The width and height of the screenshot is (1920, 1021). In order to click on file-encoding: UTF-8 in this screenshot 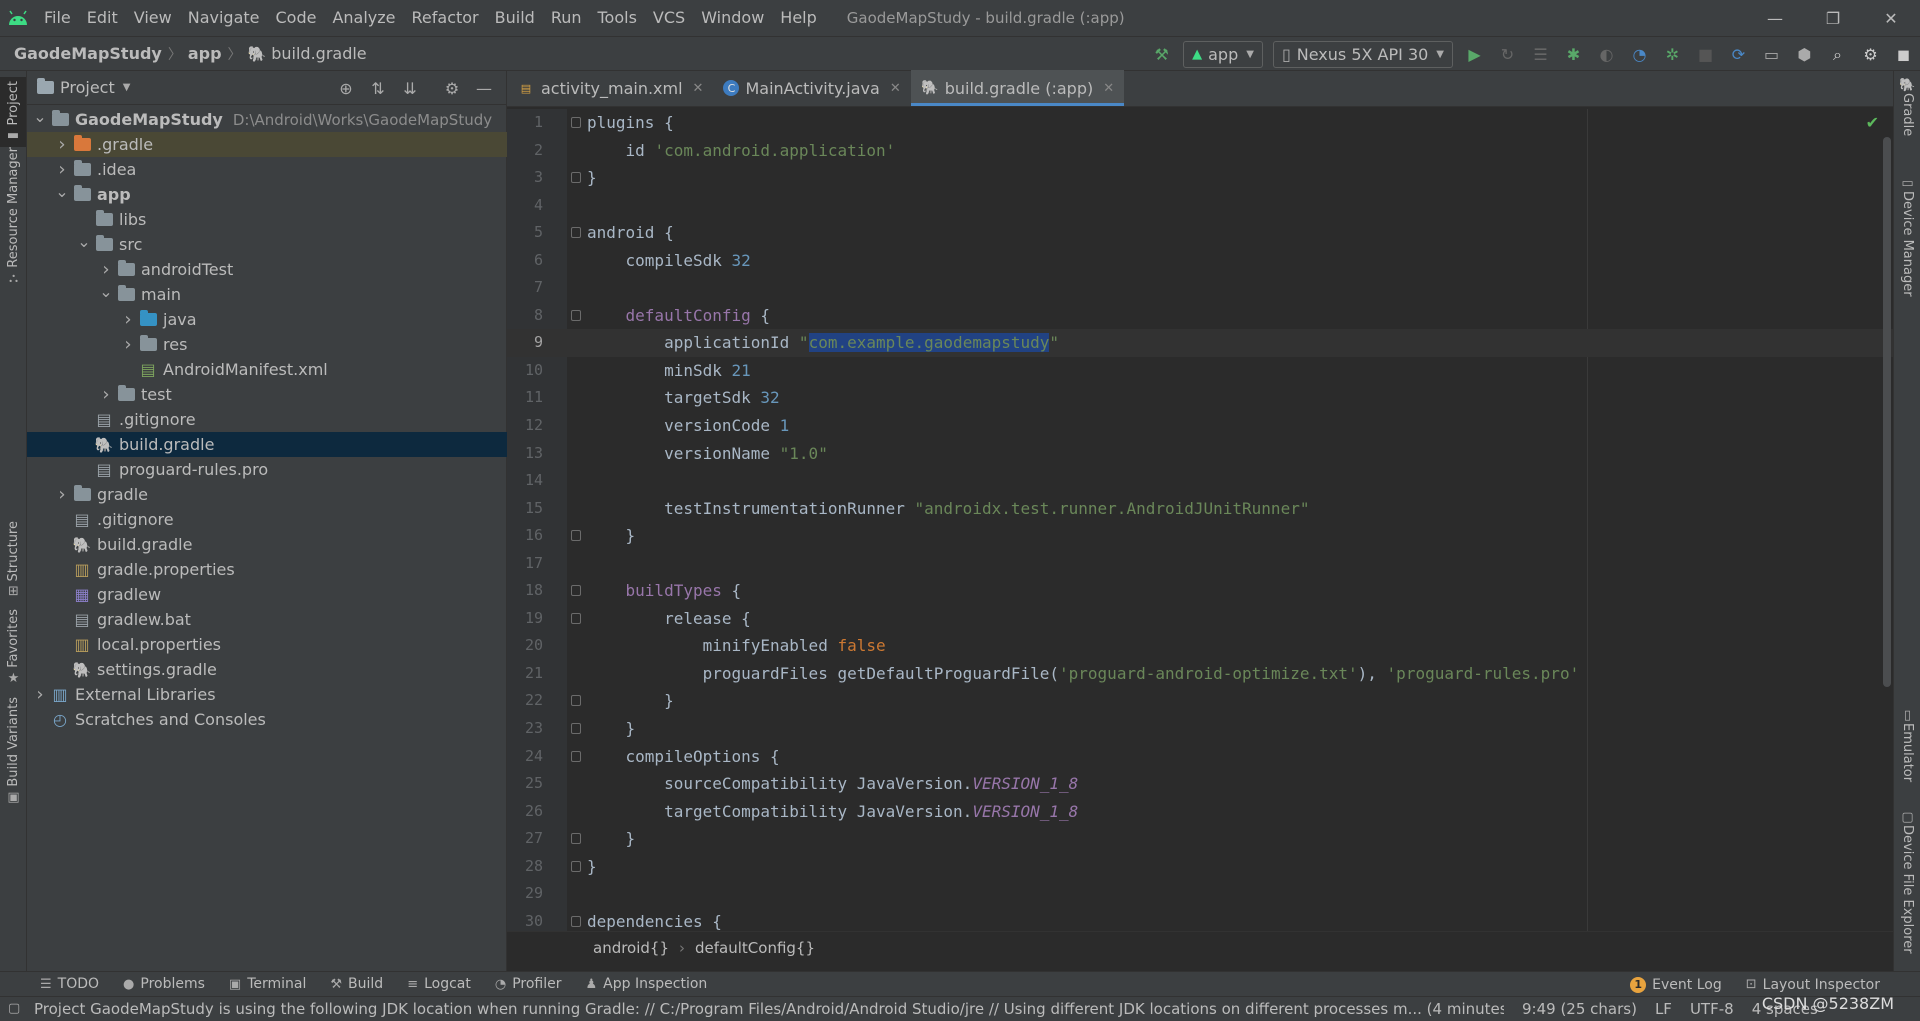, I will do `click(1712, 1009)`.